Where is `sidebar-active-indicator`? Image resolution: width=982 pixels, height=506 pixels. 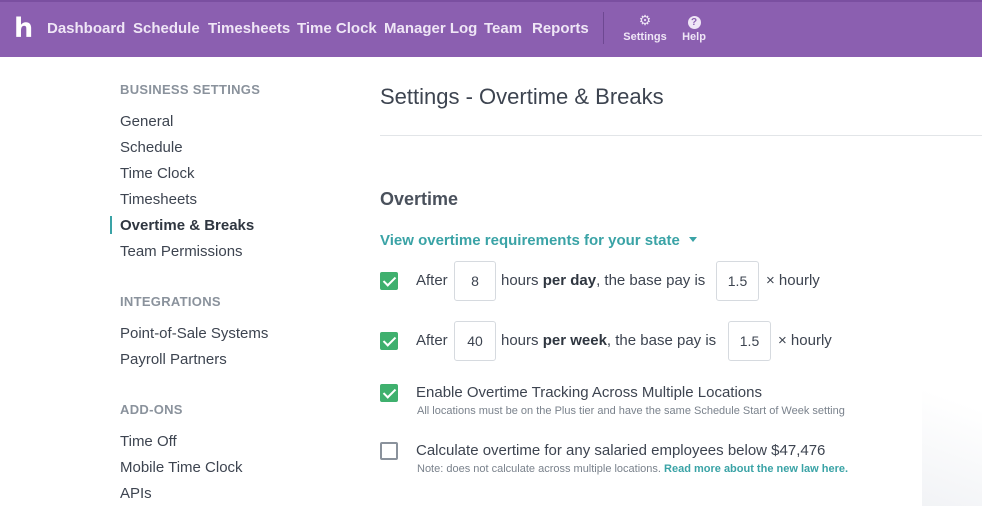
sidebar-active-indicator is located at coordinates (111, 225).